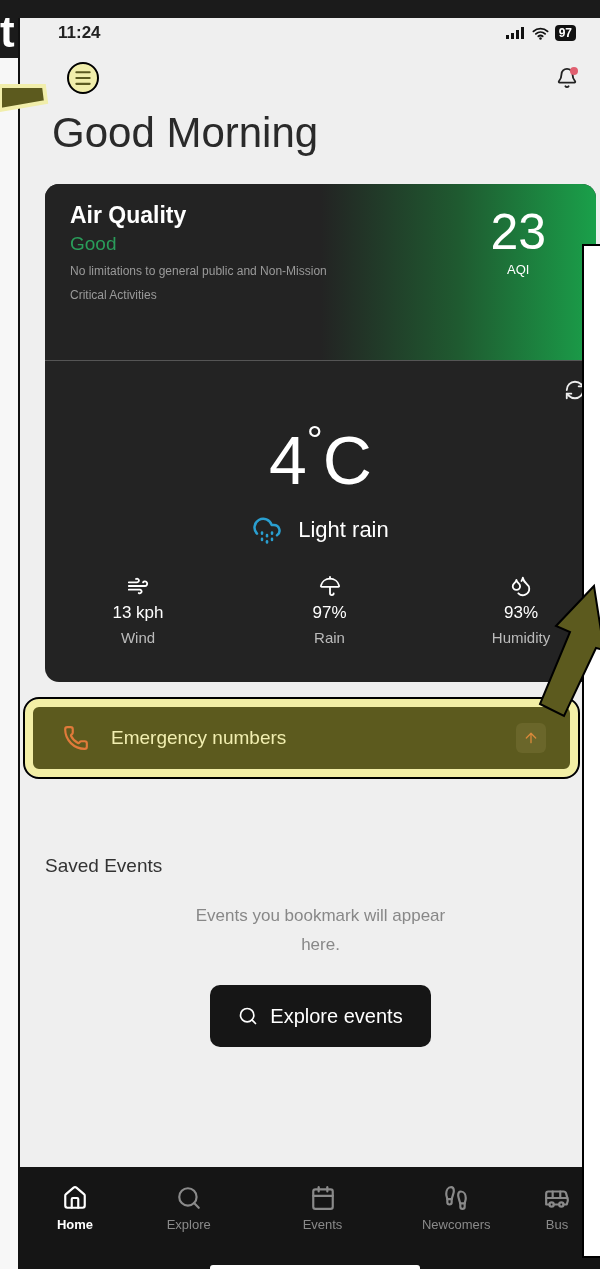  I want to click on empty-message: Events you bookmark will appear here., so click(320, 930).